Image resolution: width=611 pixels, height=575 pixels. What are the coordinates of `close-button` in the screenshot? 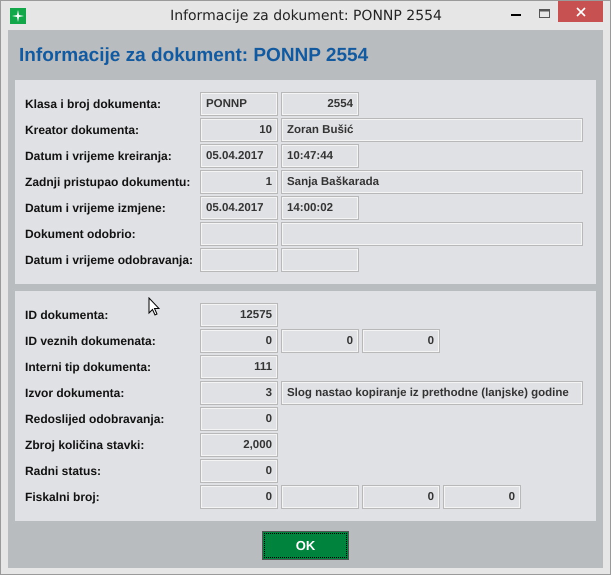 It's located at (580, 11).